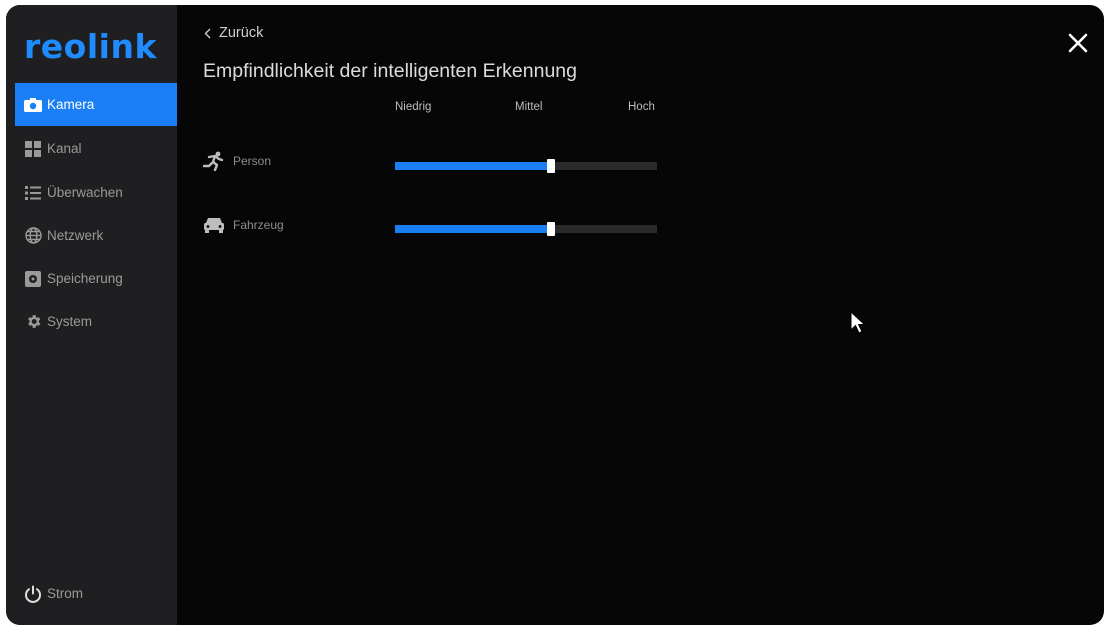 The image size is (1110, 630). I want to click on scale-label-mid: Mittel, so click(529, 107).